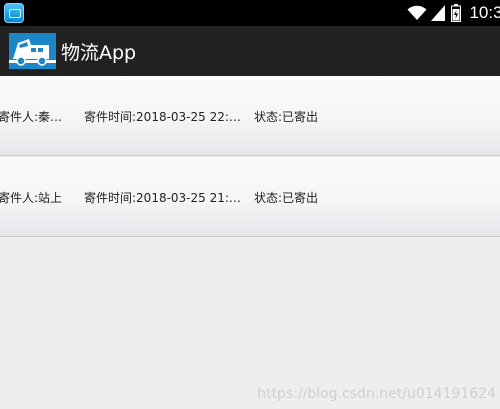  I want to click on status-right-group: 10:32, so click(453, 13).